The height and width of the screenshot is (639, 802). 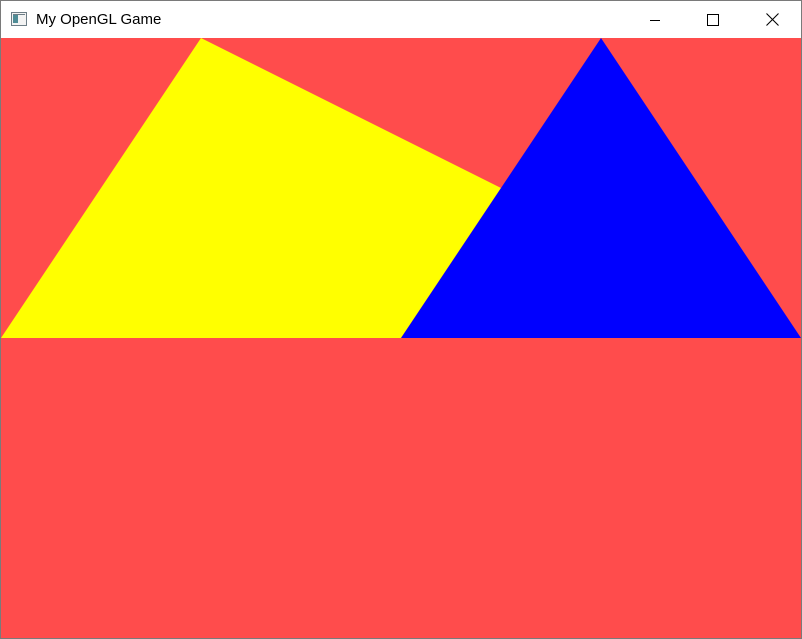 I want to click on minimize-icon, so click(x=655, y=20).